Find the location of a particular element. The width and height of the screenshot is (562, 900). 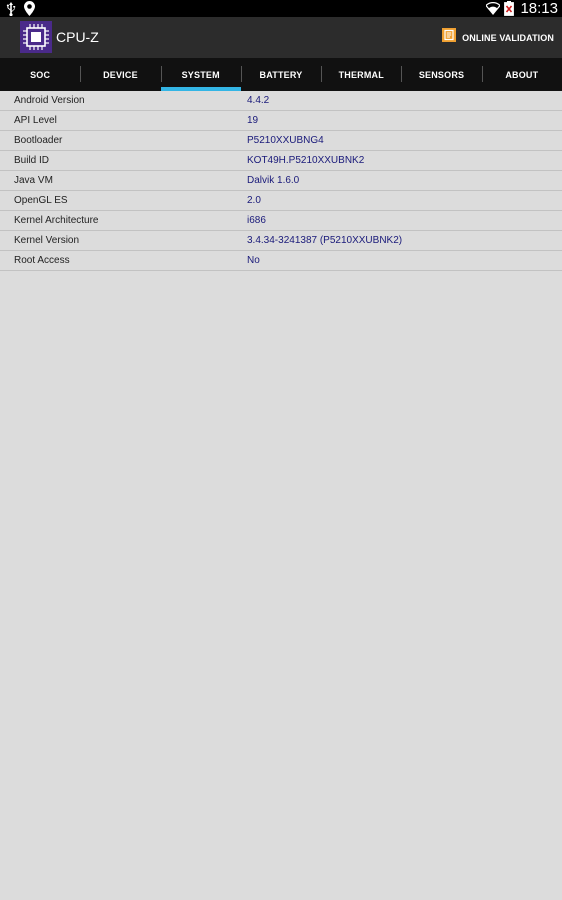

tab-battery: BATTERY is located at coordinates (280, 74).